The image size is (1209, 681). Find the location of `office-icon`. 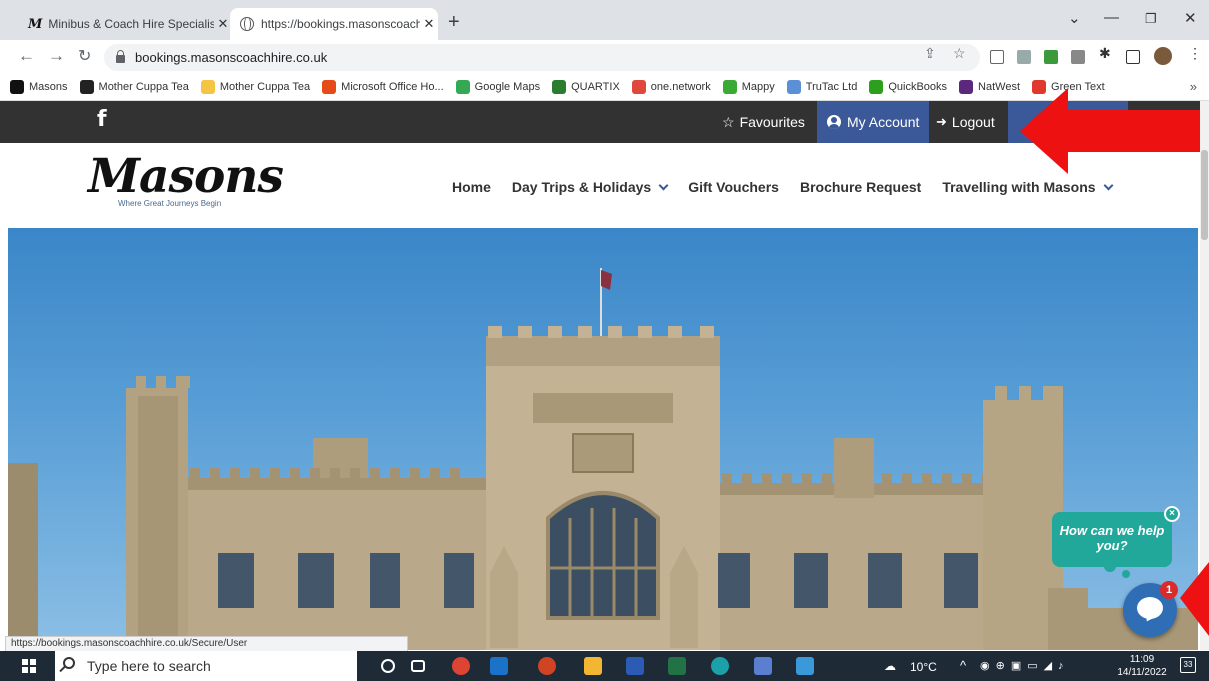

office-icon is located at coordinates (329, 87).